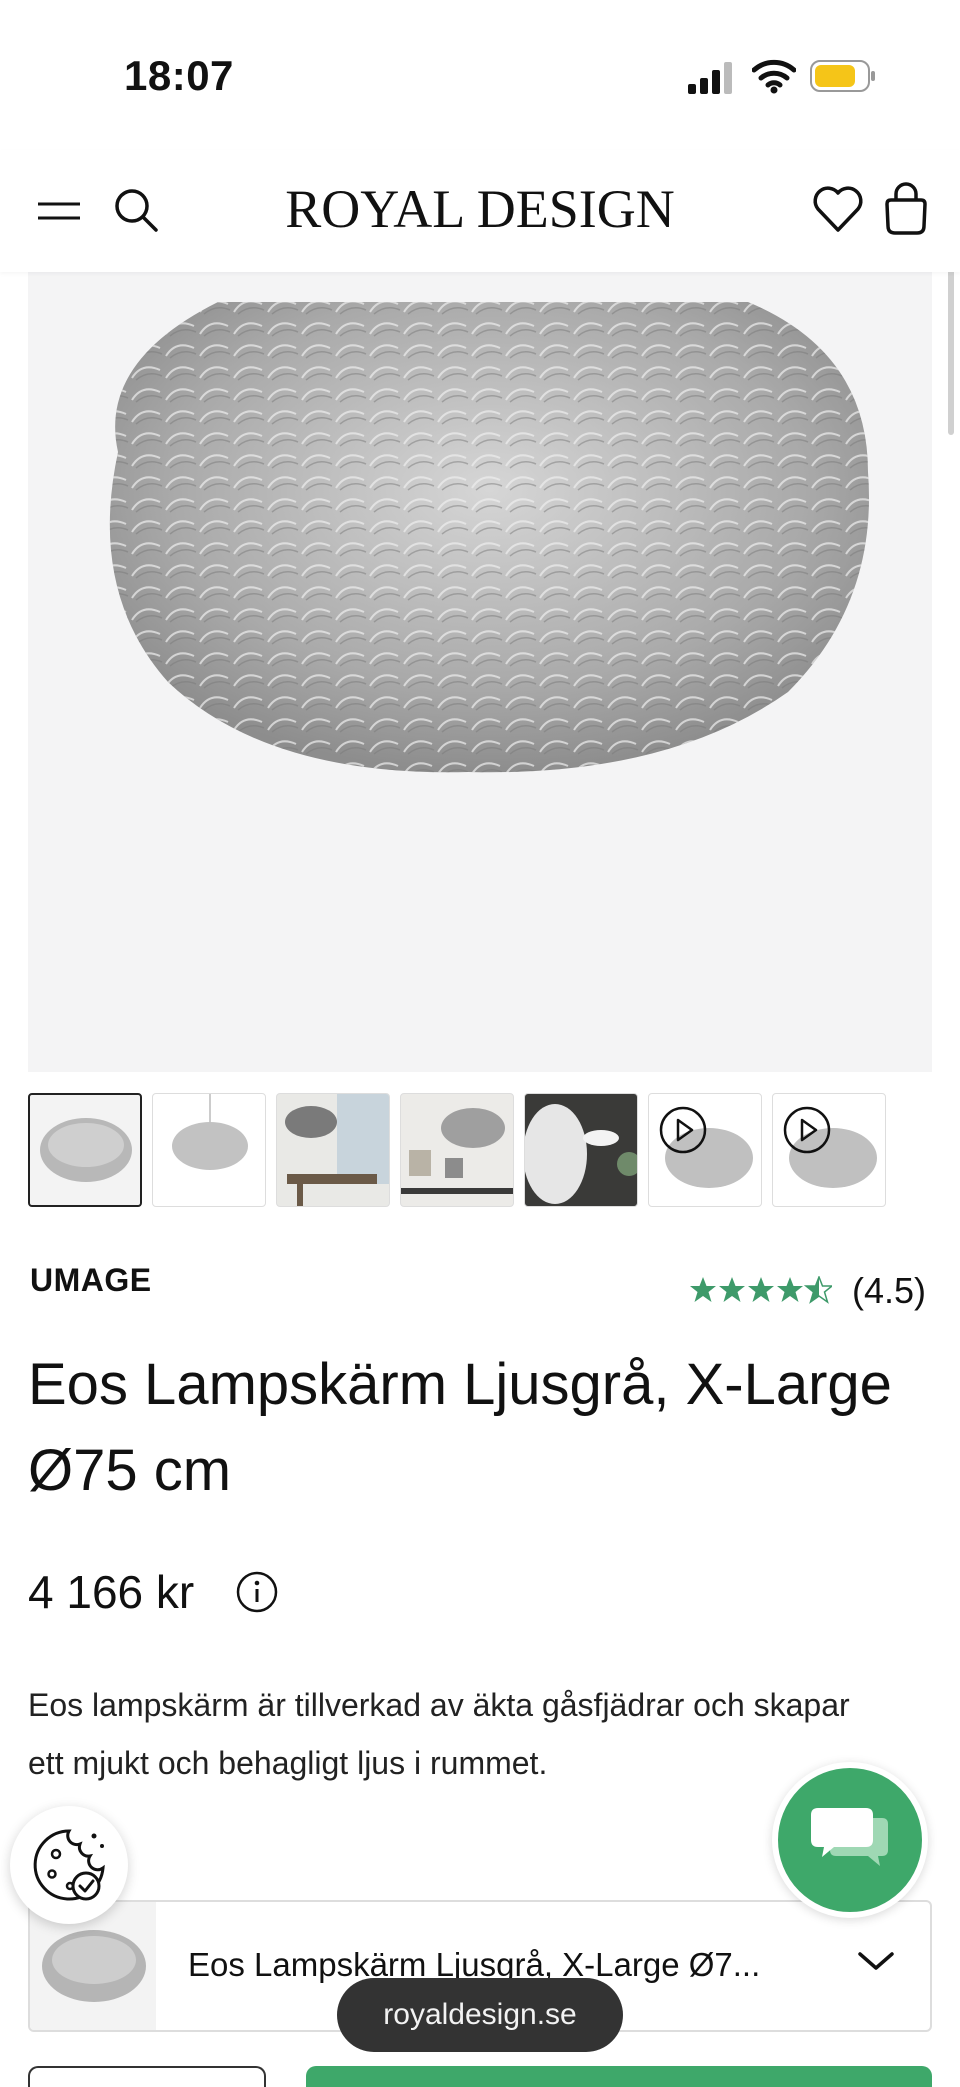 Image resolution: width=960 pixels, height=2087 pixels. Describe the element at coordinates (480, 75) in the screenshot. I see `status-bar: 18:07` at that location.